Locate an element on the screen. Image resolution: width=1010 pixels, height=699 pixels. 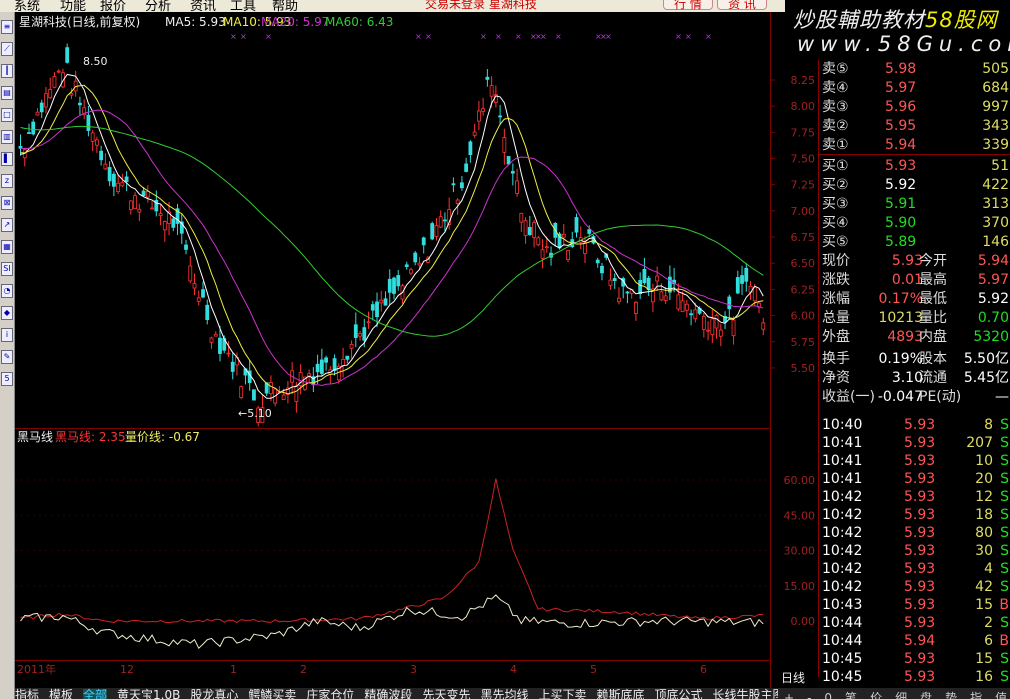
stat-label: 净资 is located at coordinates (836, 378).